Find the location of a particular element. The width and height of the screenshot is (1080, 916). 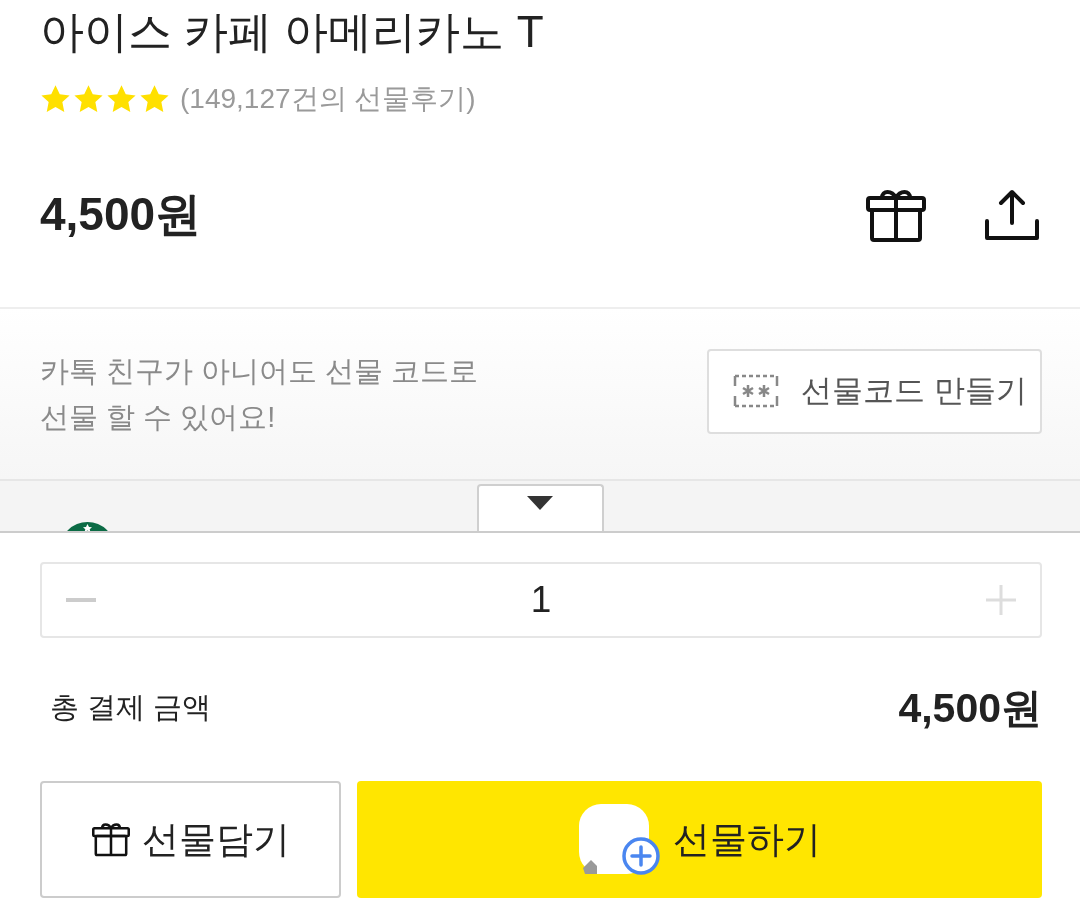

total-amount: 4,500원 is located at coordinates (970, 708).